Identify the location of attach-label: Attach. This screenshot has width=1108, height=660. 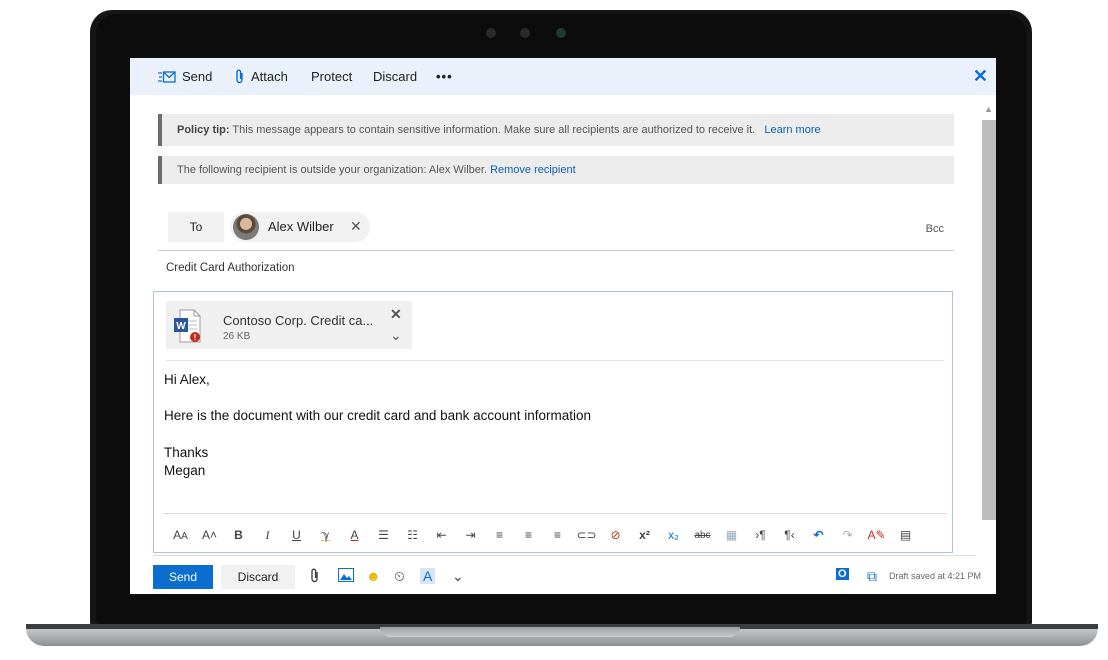
(269, 76).